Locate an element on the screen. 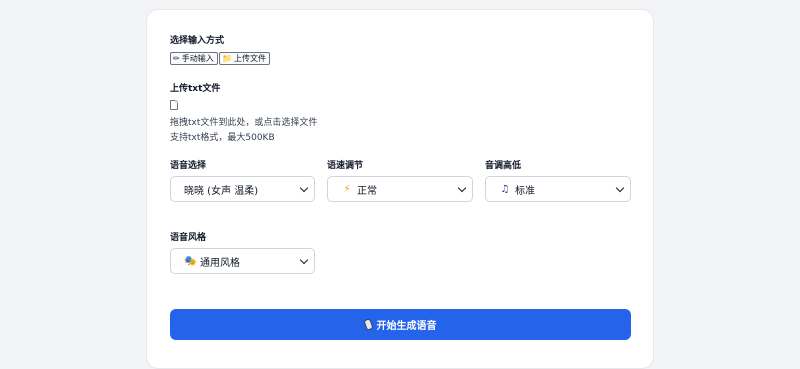 This screenshot has width=800, height=369. generate-speech-label: 开始生成语音 is located at coordinates (406, 326).